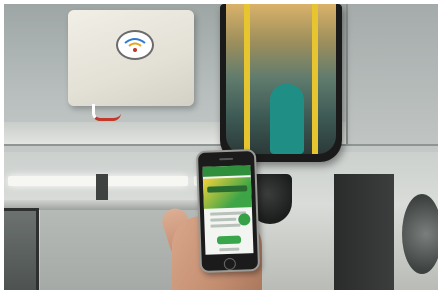  Describe the element at coordinates (364, 232) in the screenshot. I see `dark-pillar` at that location.